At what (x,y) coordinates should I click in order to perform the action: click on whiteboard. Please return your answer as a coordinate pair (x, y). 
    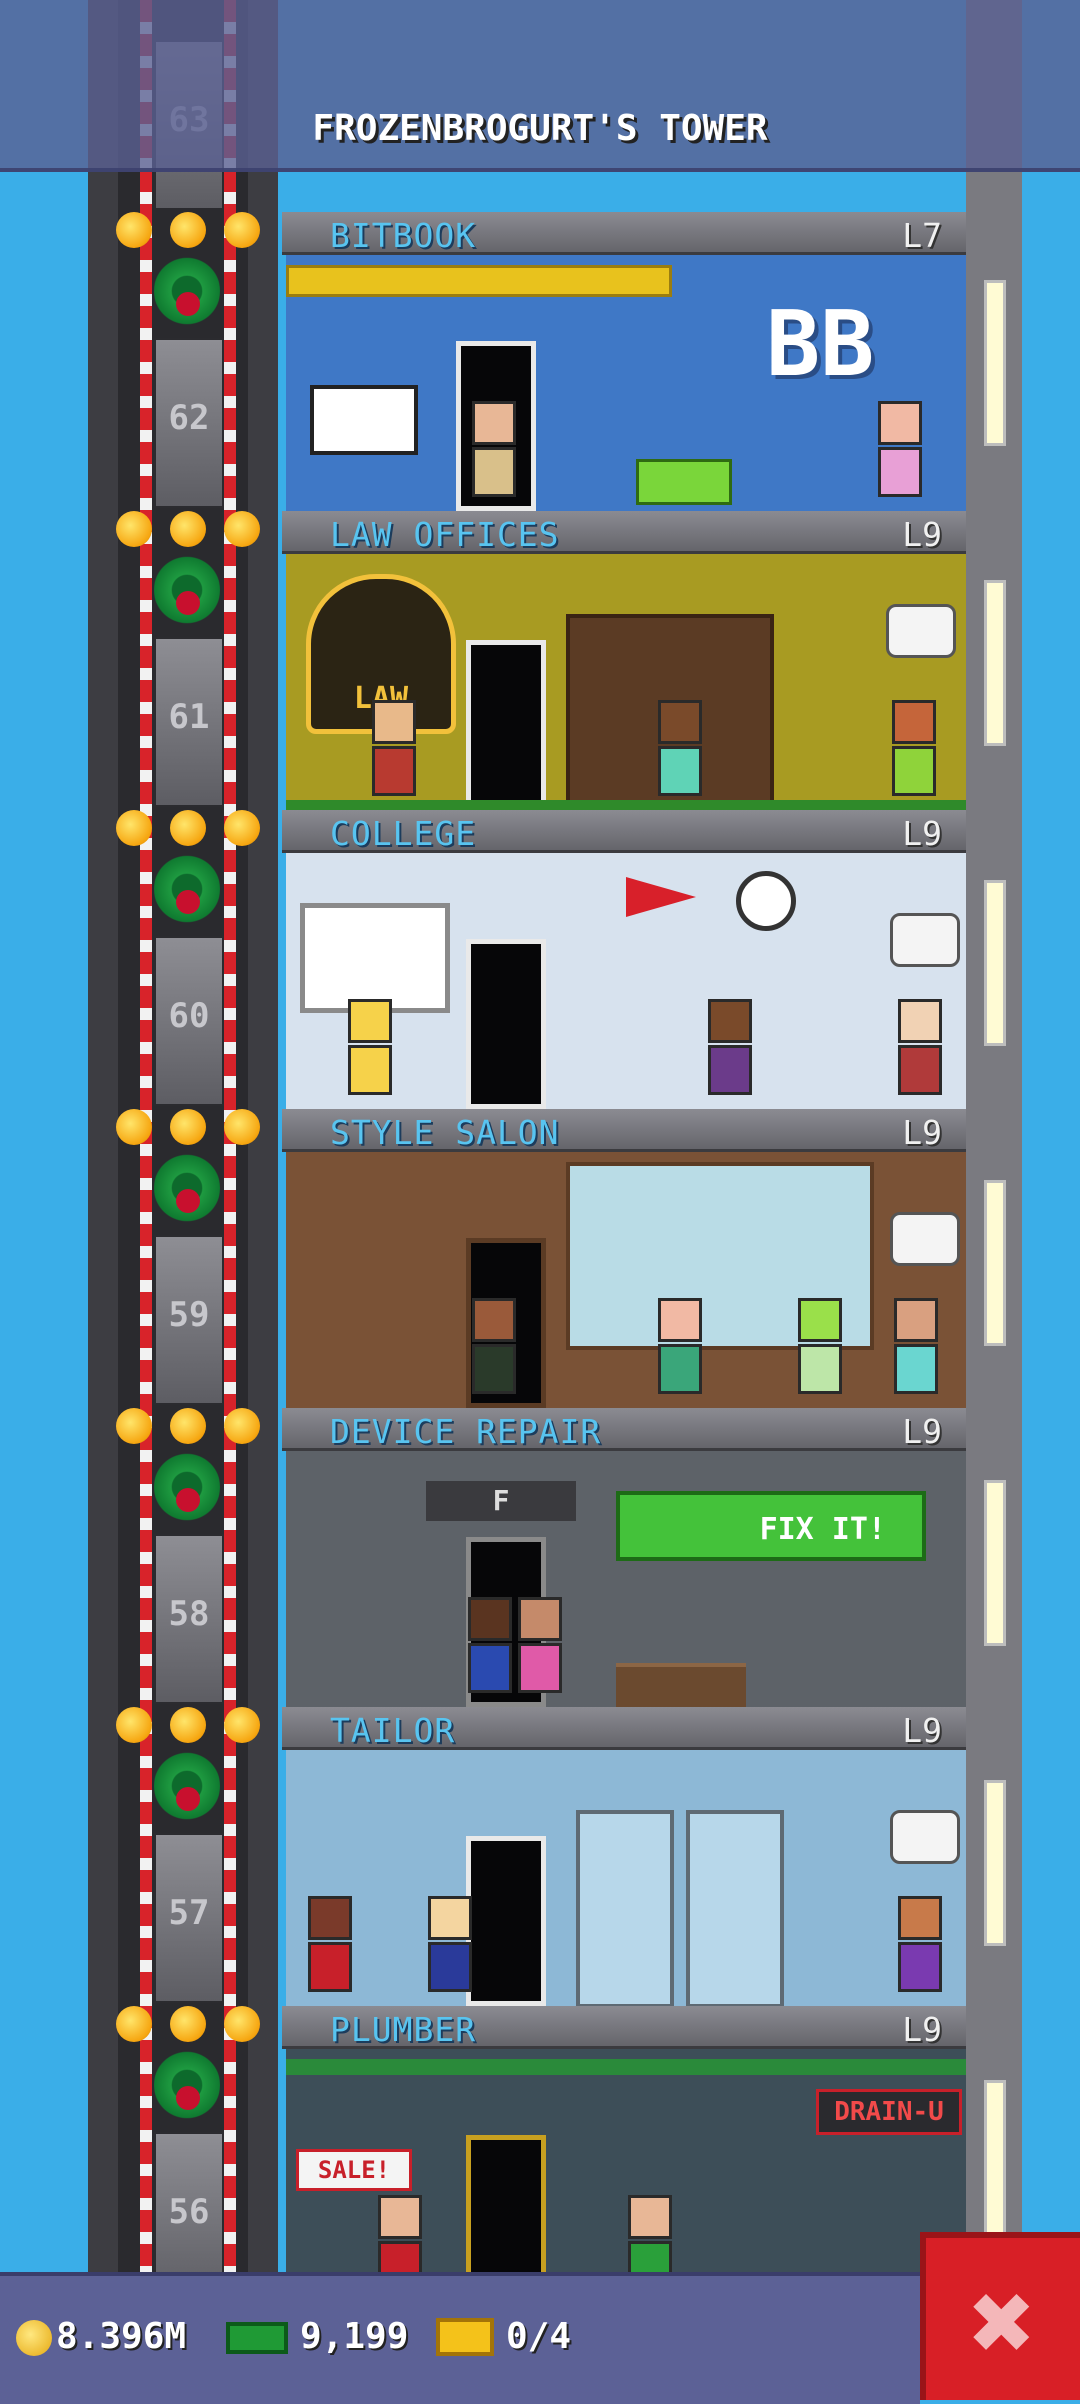
    Looking at the image, I should click on (375, 958).